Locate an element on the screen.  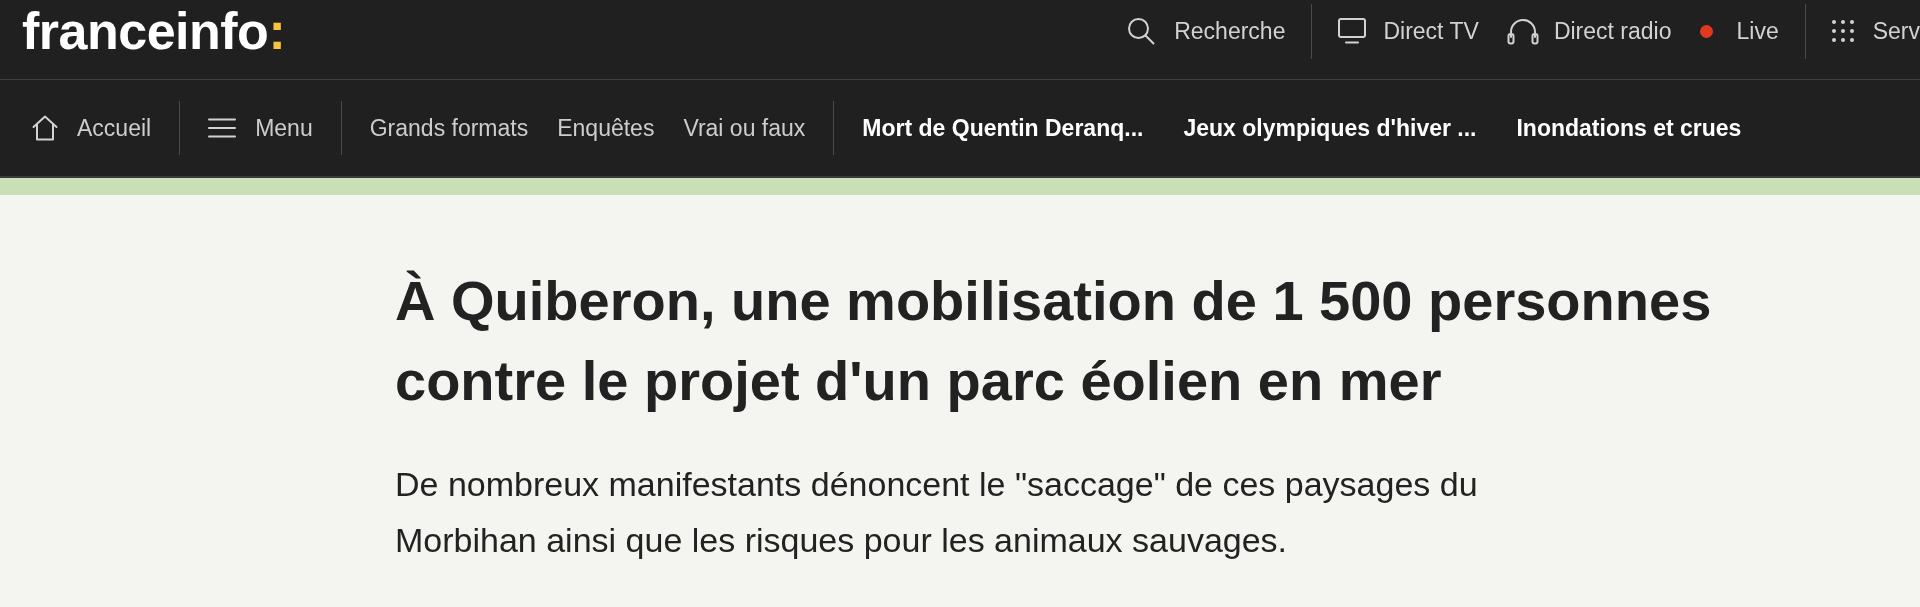
section-link: Grands formats is located at coordinates (449, 128).